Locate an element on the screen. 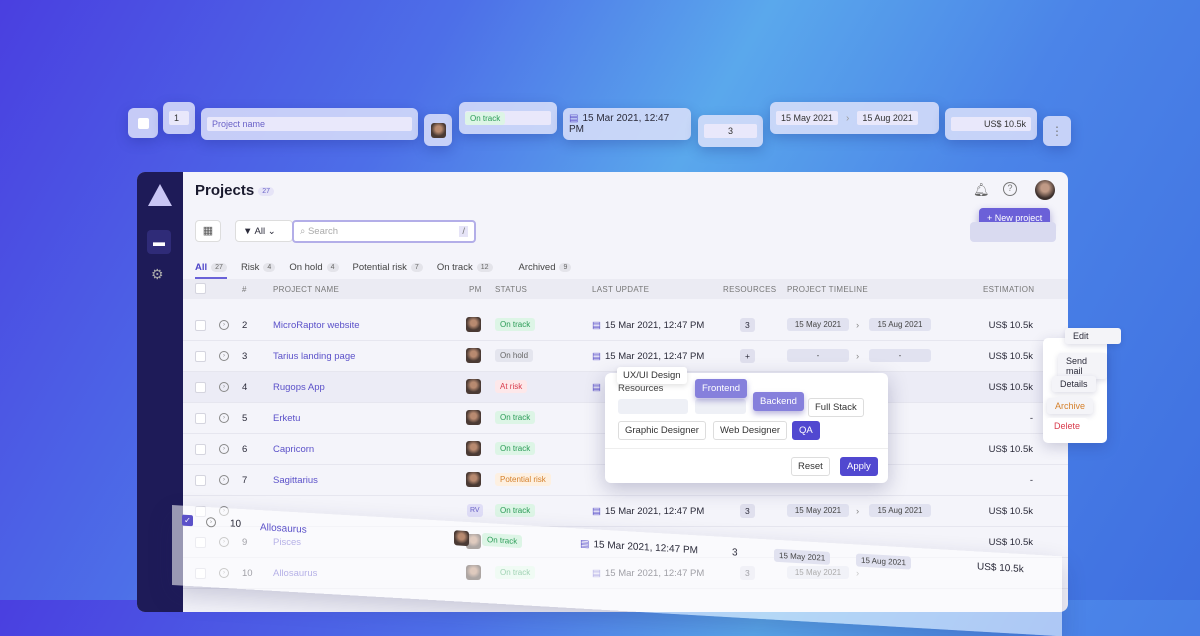 This screenshot has width=1200, height=636. status-badge: At risk is located at coordinates (511, 386).